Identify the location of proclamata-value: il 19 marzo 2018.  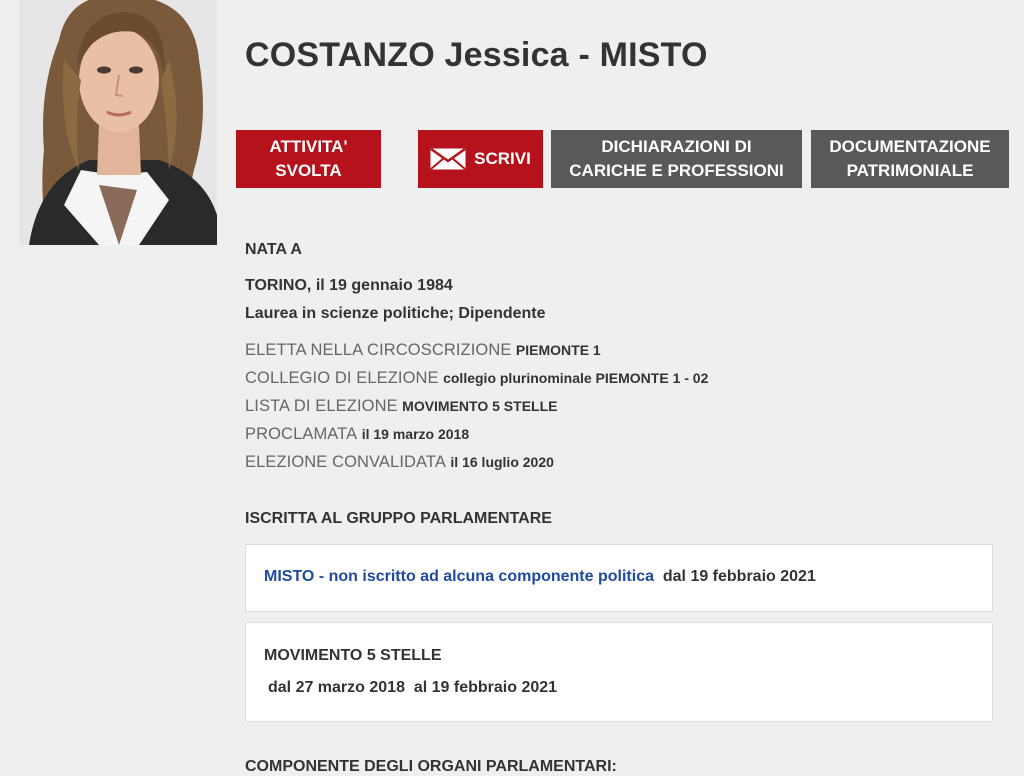
(415, 434).